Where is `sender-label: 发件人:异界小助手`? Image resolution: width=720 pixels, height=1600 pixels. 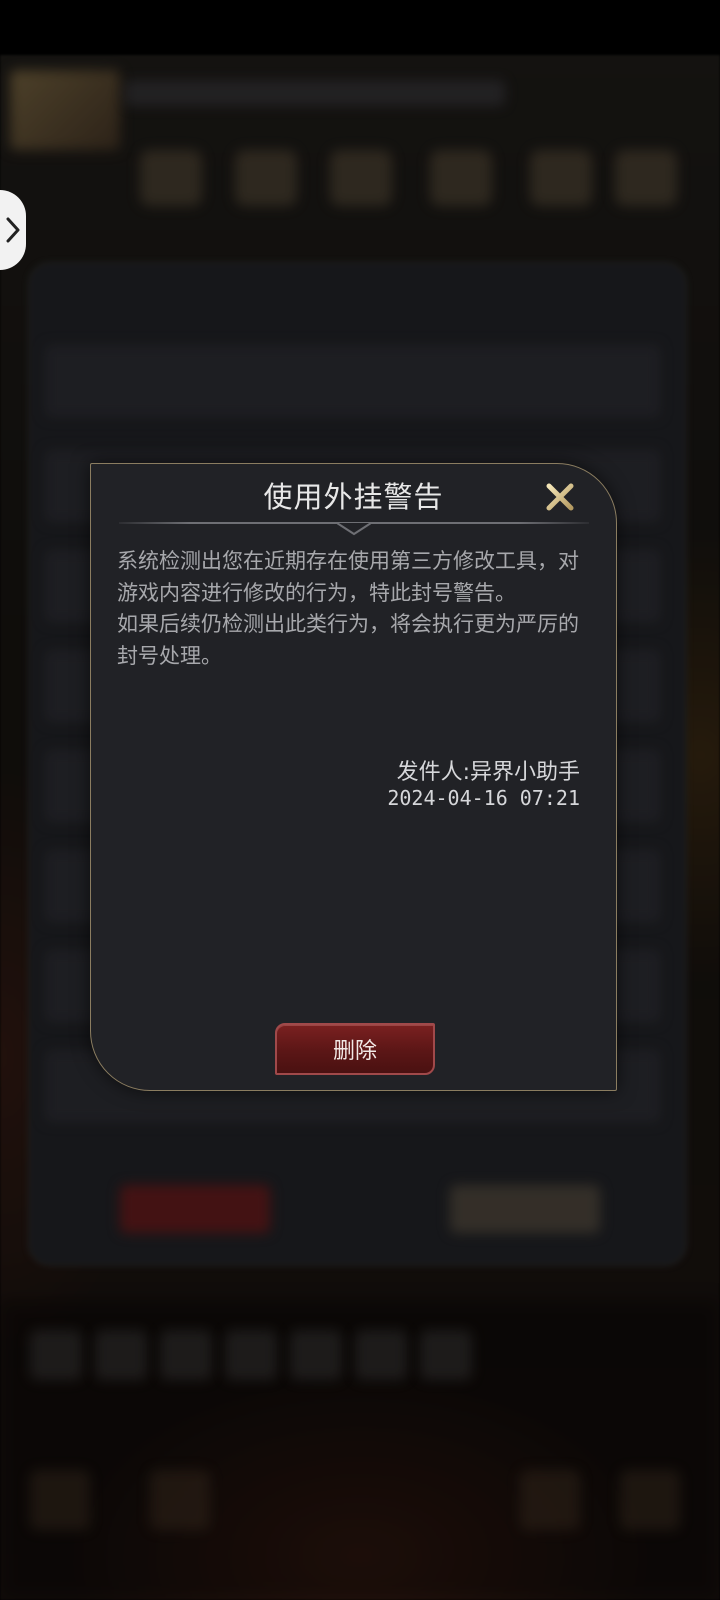 sender-label: 发件人:异界小助手 is located at coordinates (488, 772).